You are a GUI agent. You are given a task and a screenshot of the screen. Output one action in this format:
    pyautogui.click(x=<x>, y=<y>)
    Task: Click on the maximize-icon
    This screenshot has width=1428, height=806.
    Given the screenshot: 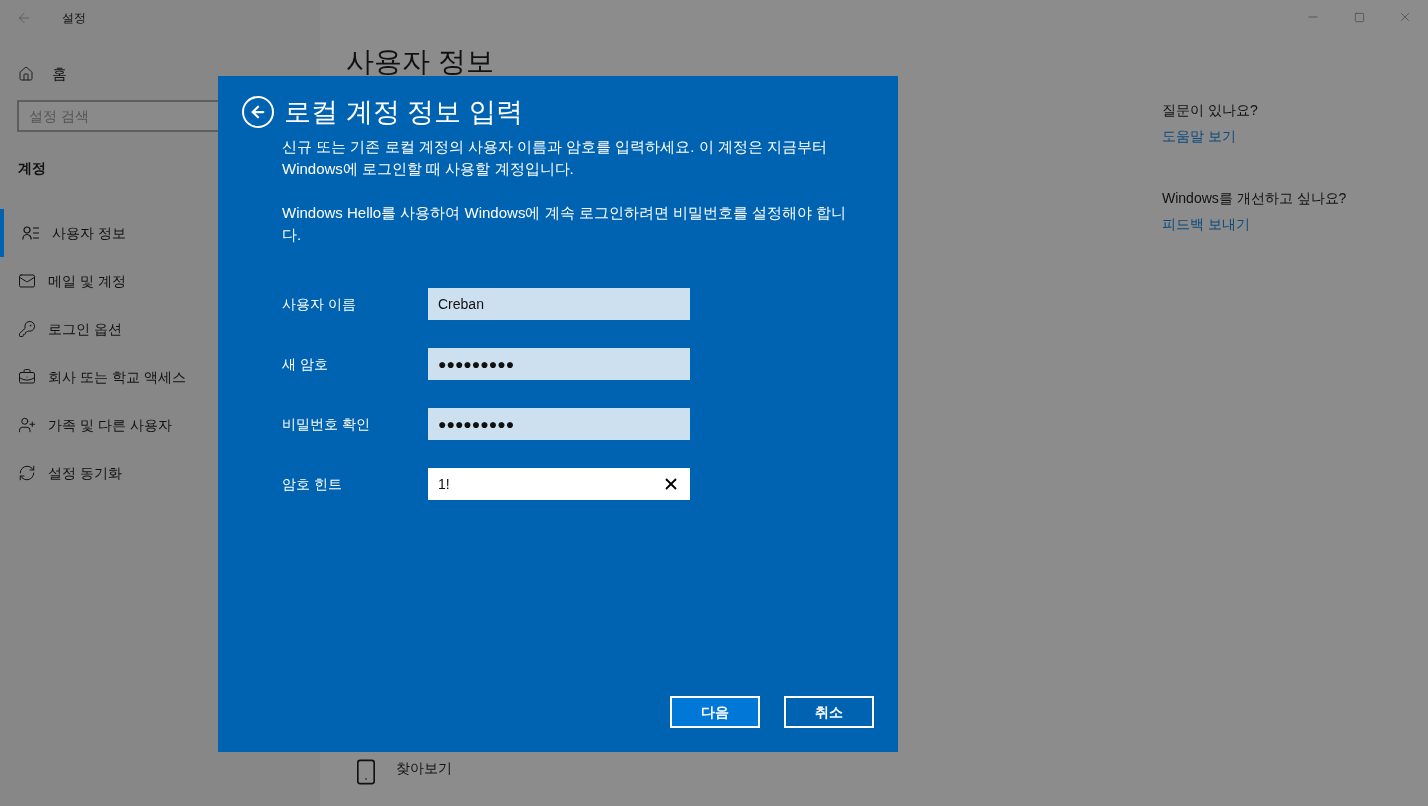 What is the action you would take?
    pyautogui.click(x=1359, y=17)
    